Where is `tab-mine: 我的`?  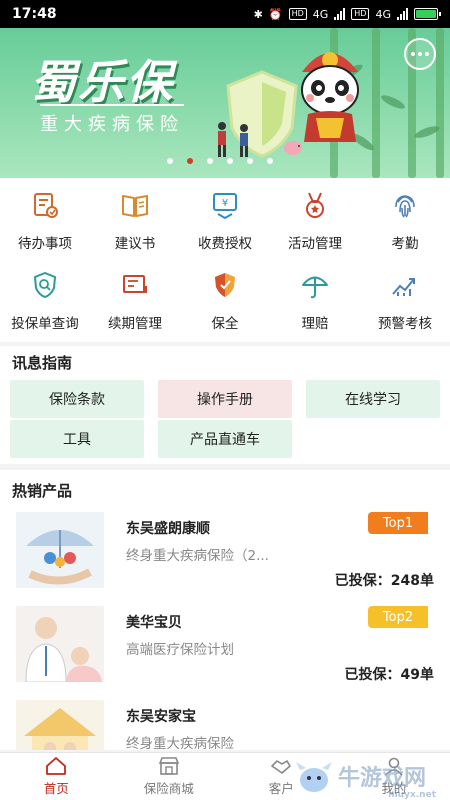
tab-mine: 我的 is located at coordinates (394, 776).